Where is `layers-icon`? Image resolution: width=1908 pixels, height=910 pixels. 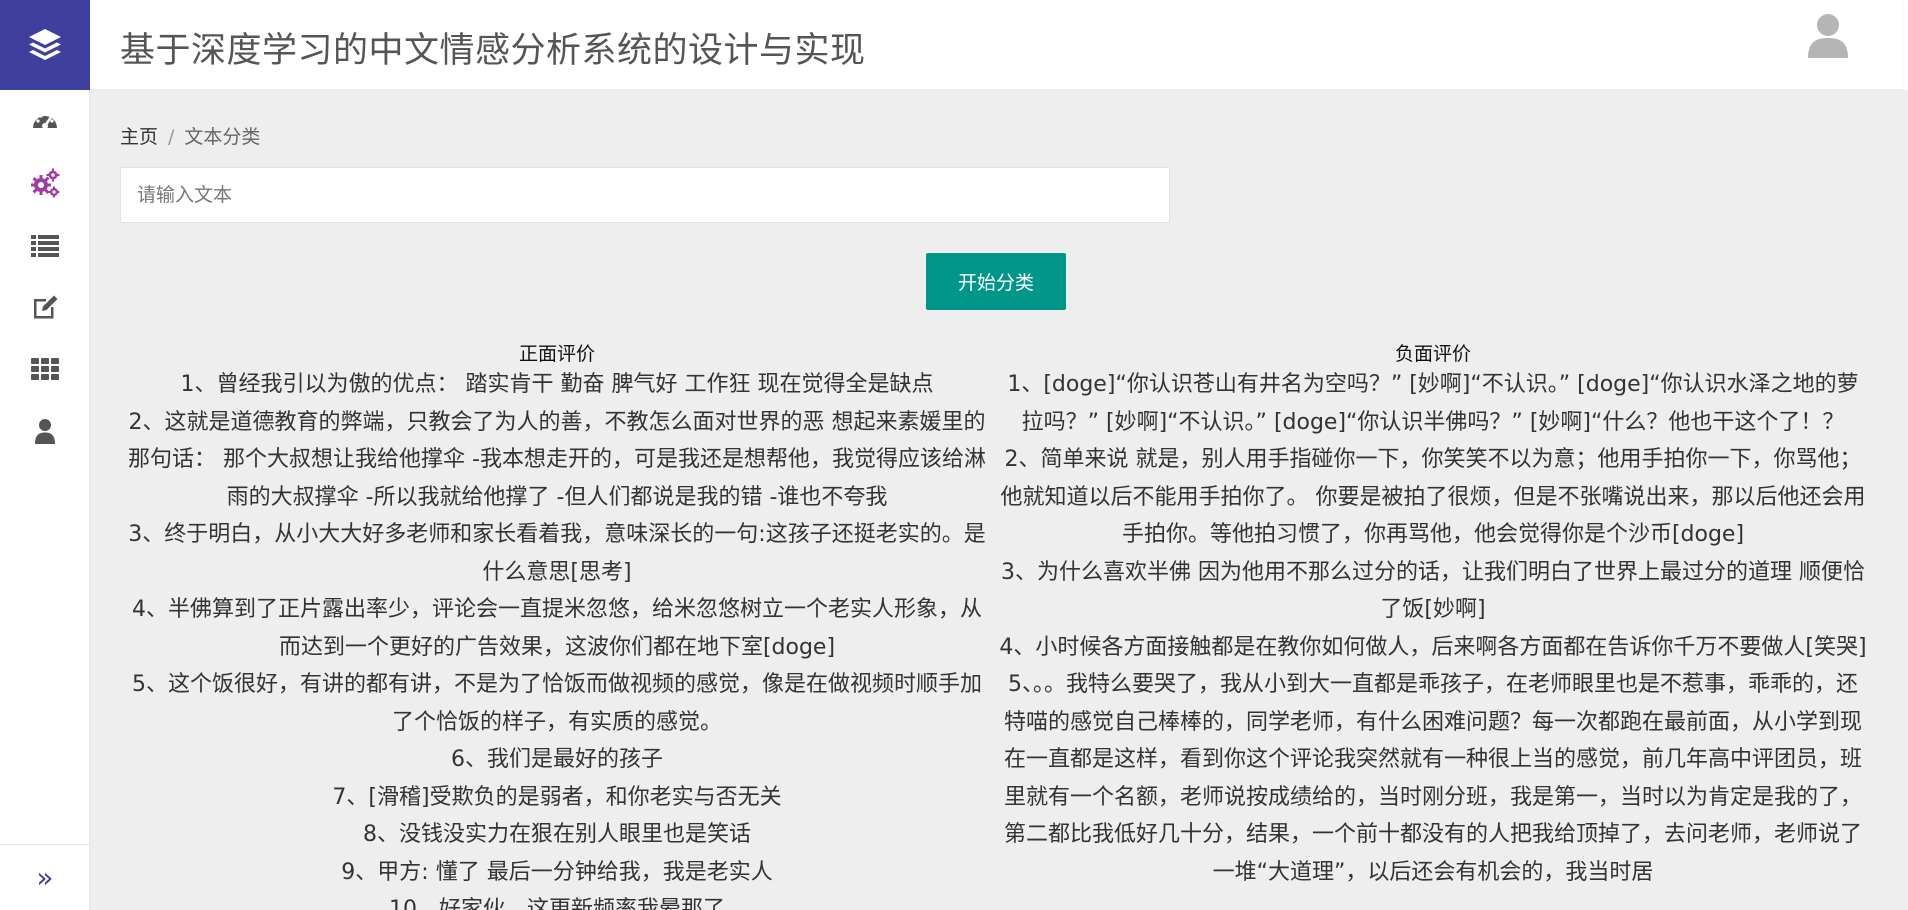 layers-icon is located at coordinates (45, 44).